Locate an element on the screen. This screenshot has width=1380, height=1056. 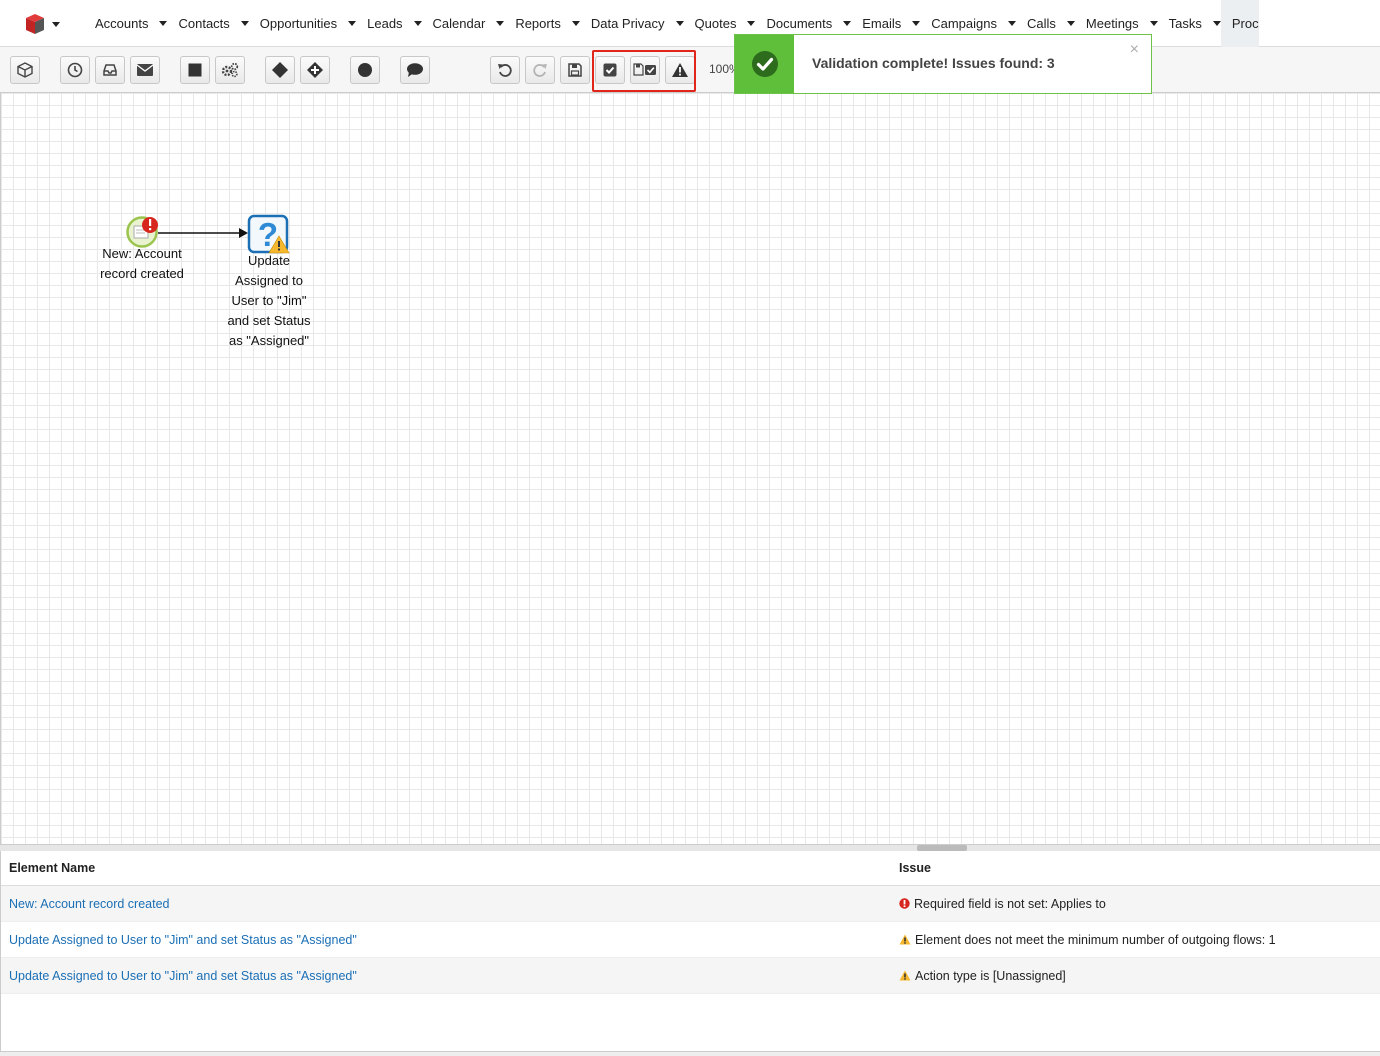
nav-tab-label: Calls is located at coordinates (1041, 23).